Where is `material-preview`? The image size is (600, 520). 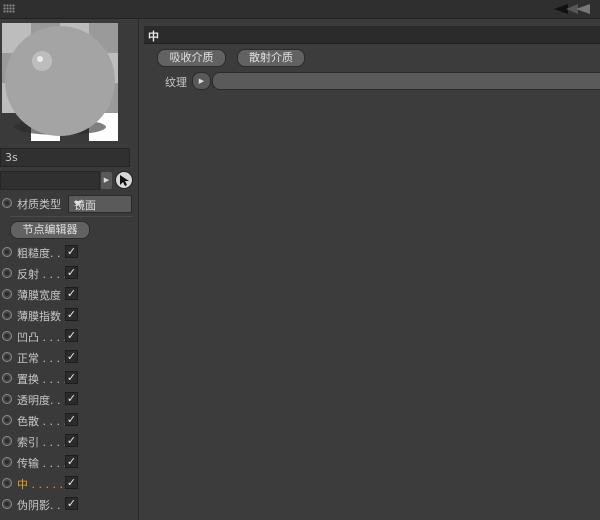 material-preview is located at coordinates (60, 82).